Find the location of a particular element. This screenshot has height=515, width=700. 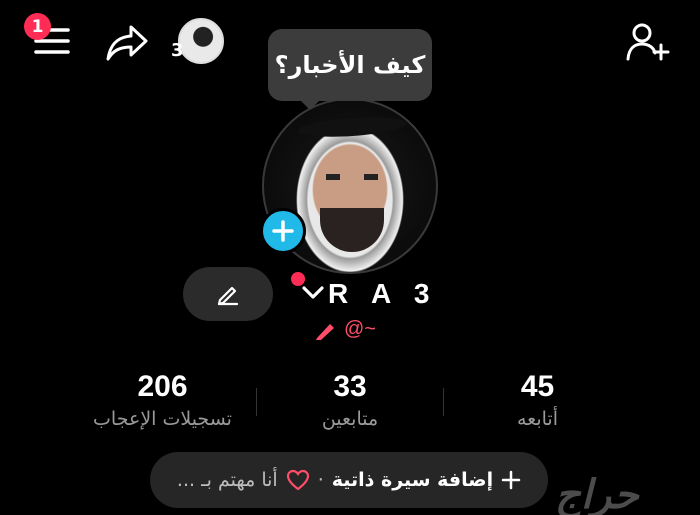

heart-icon is located at coordinates (297, 480).